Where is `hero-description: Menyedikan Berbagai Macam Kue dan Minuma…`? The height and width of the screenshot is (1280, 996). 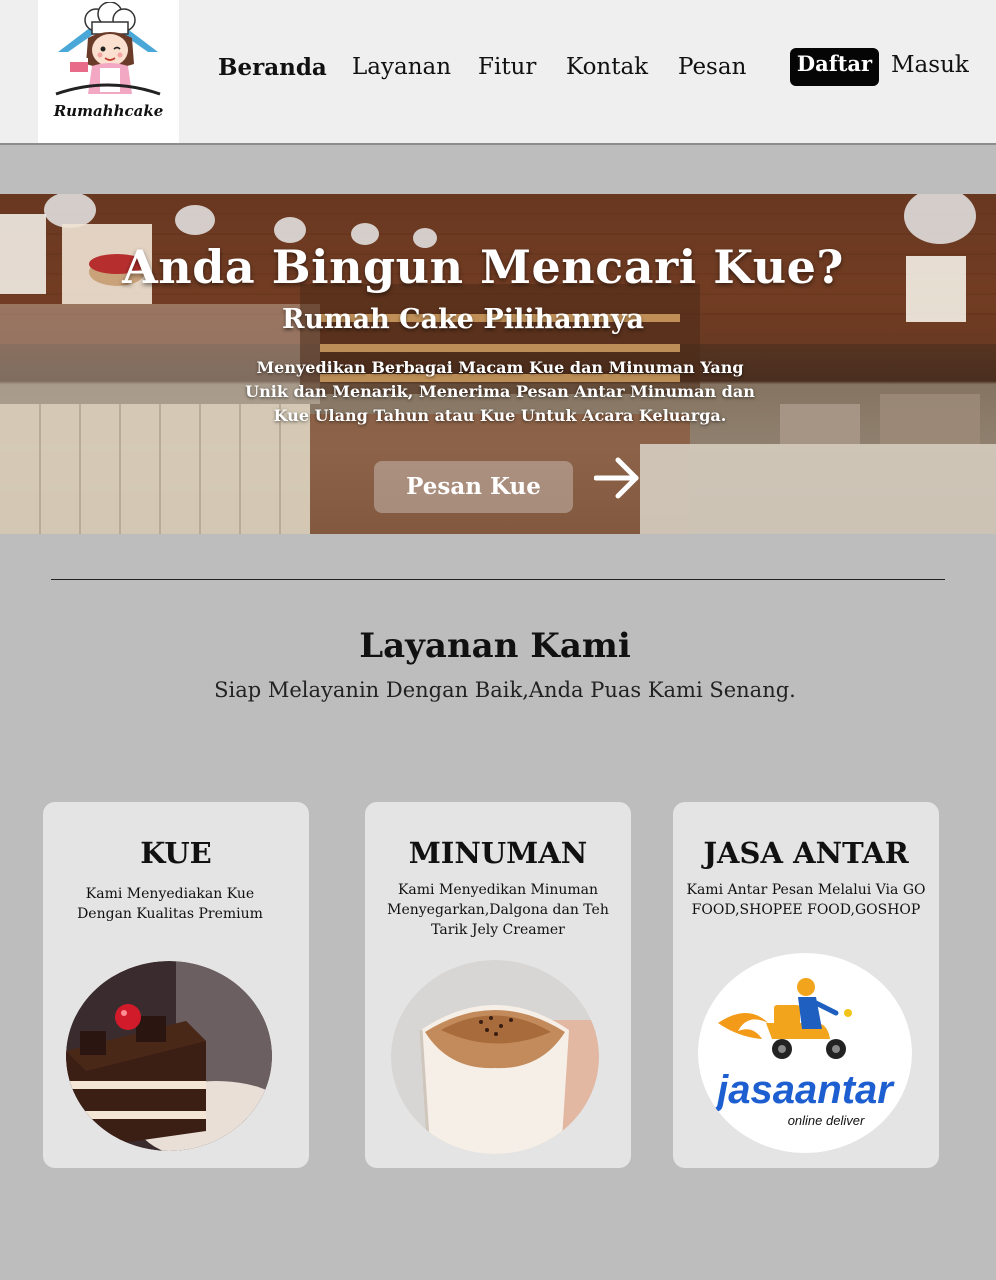
hero-description: Menyedikan Berbagai Macam Kue dan Minuma… is located at coordinates (500, 391).